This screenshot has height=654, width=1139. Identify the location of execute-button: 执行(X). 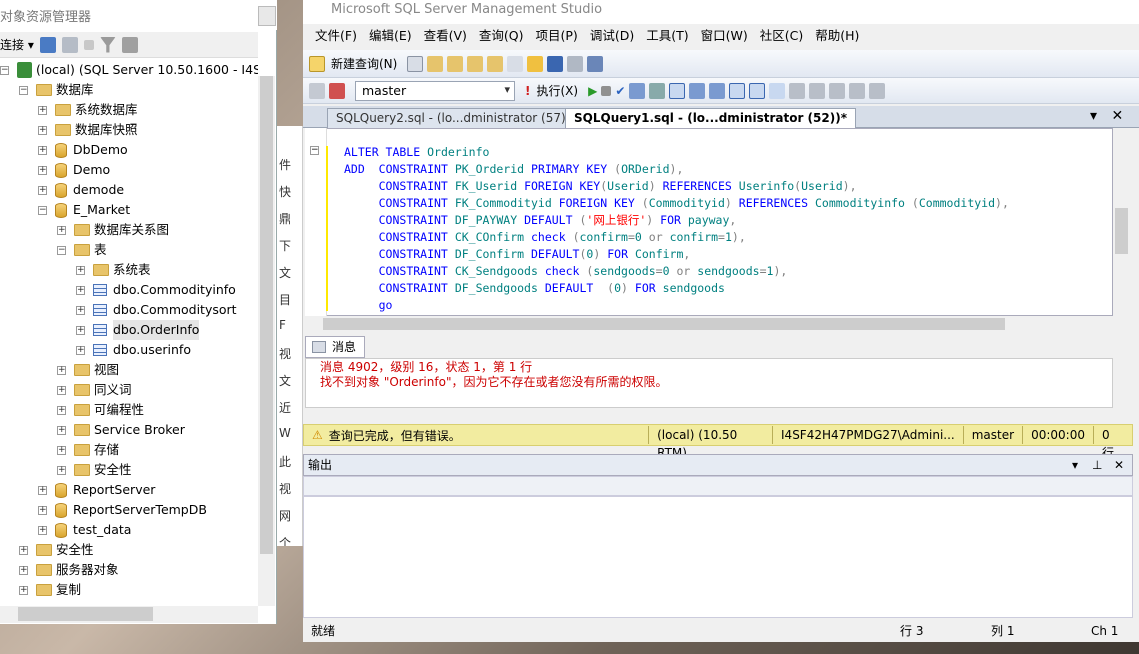
(557, 90).